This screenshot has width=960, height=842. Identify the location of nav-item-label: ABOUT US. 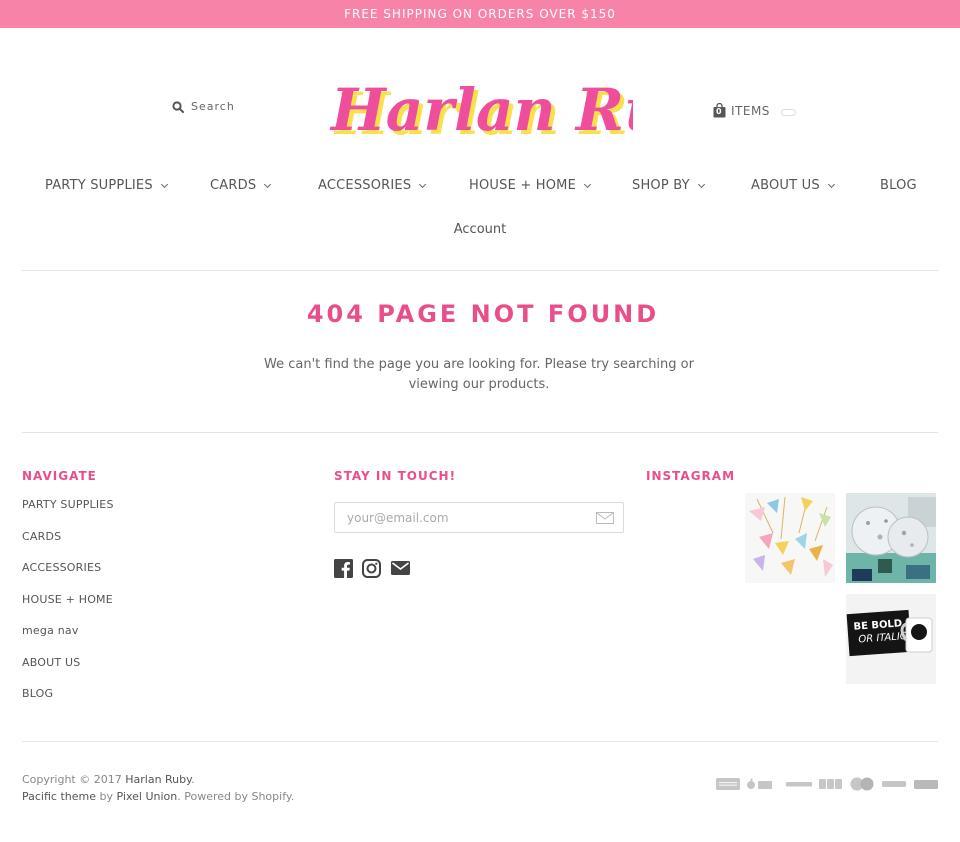
(785, 185).